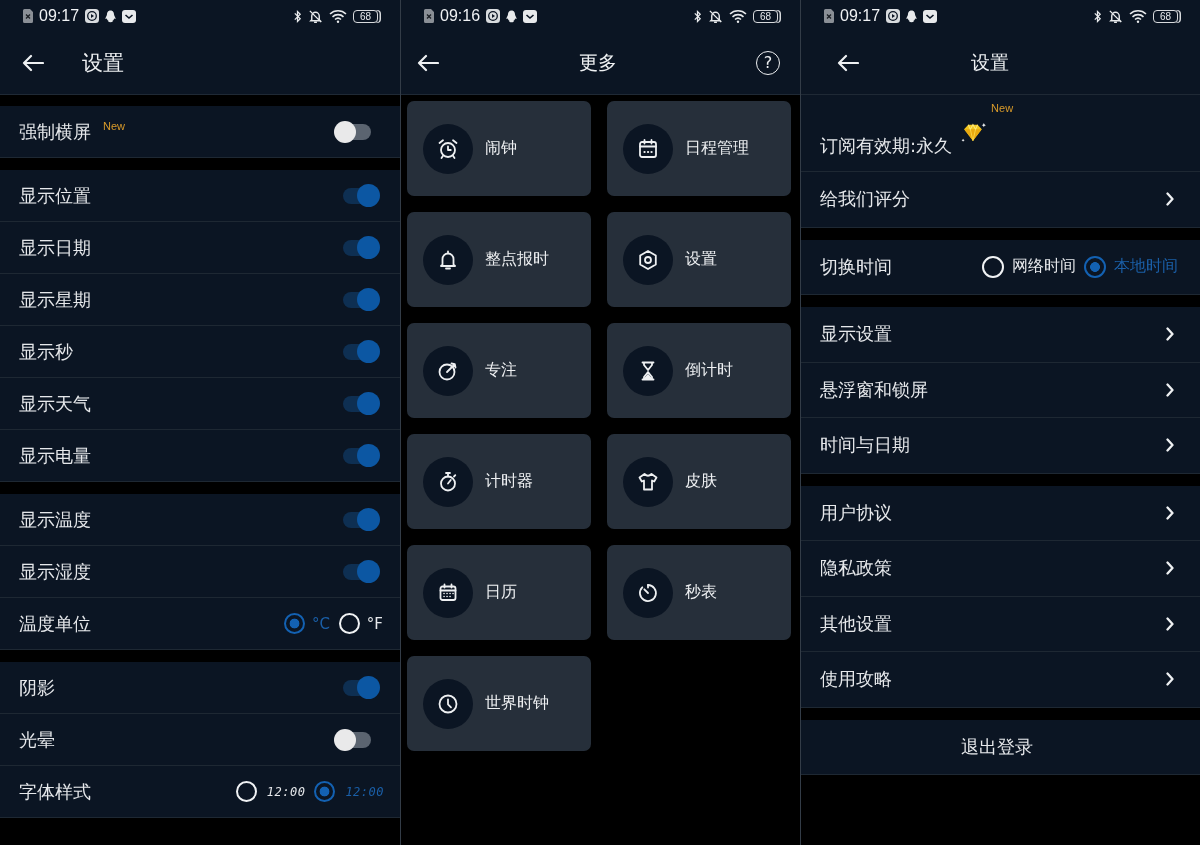 This screenshot has width=1200, height=845. Describe the element at coordinates (374, 623) in the screenshot. I see `radio-label: °F` at that location.